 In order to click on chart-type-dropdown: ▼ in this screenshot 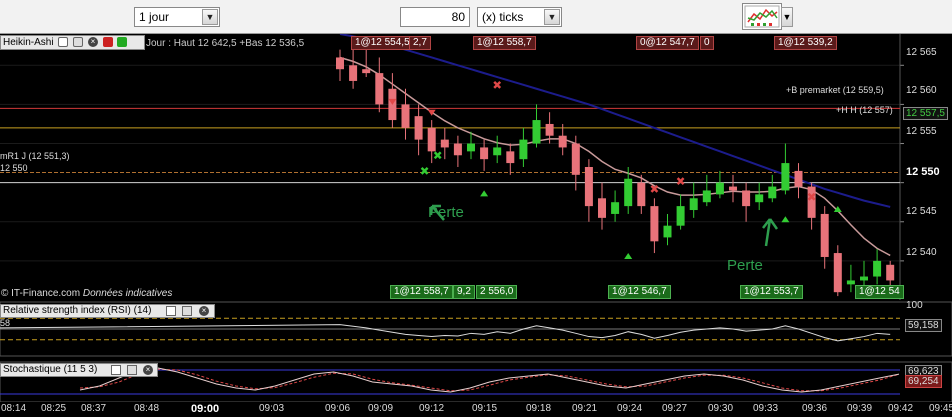, I will do `click(787, 17)`.